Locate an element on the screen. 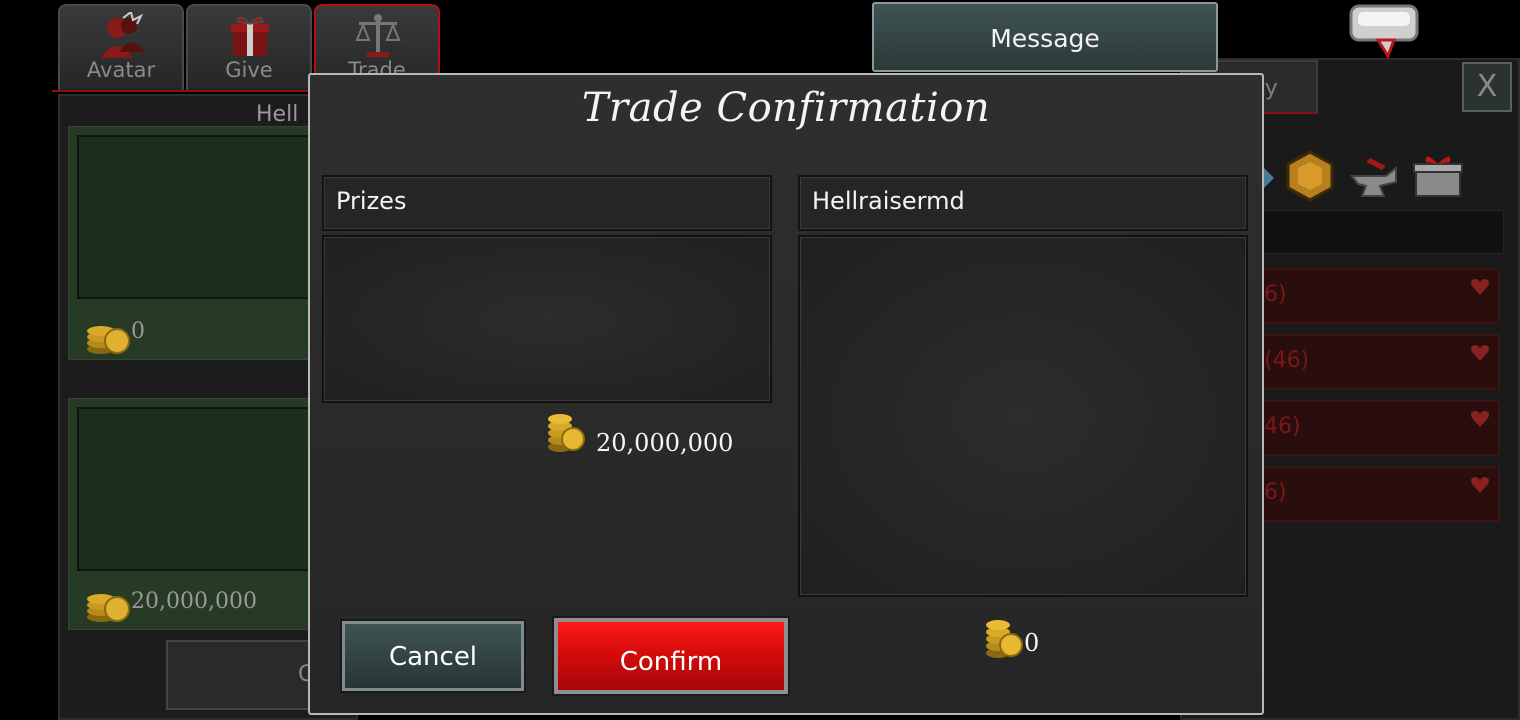 This screenshot has width=1520, height=720. tab-give: Give is located at coordinates (249, 47).